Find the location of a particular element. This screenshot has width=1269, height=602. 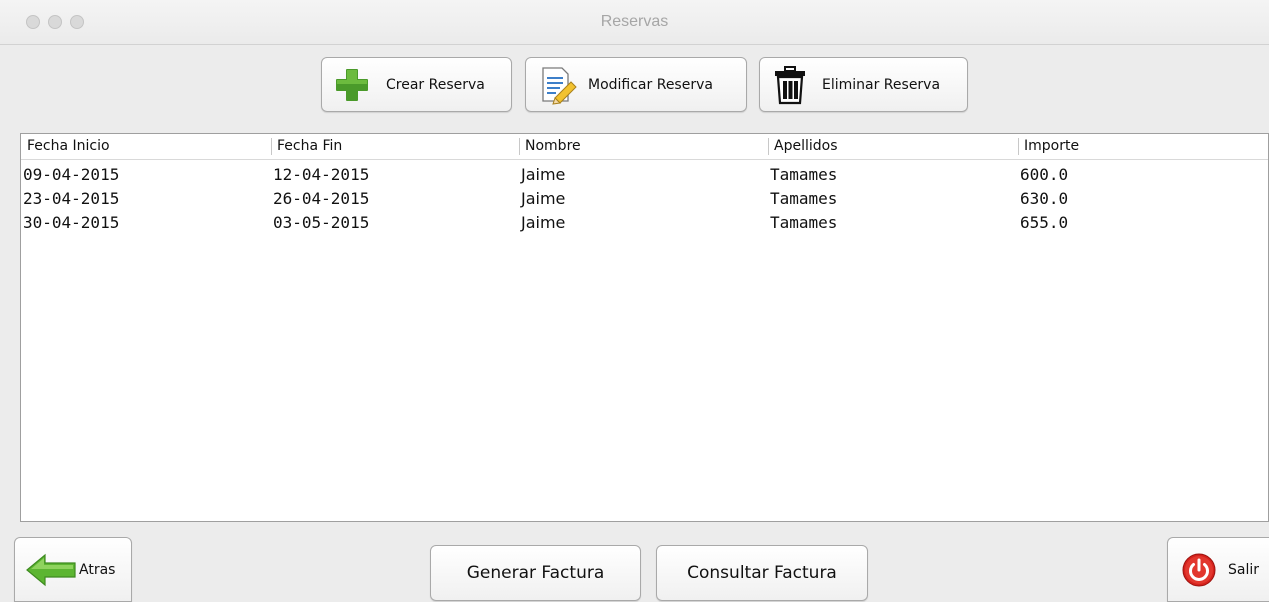

create-reservation-button: Crear Reserva is located at coordinates (416, 84).